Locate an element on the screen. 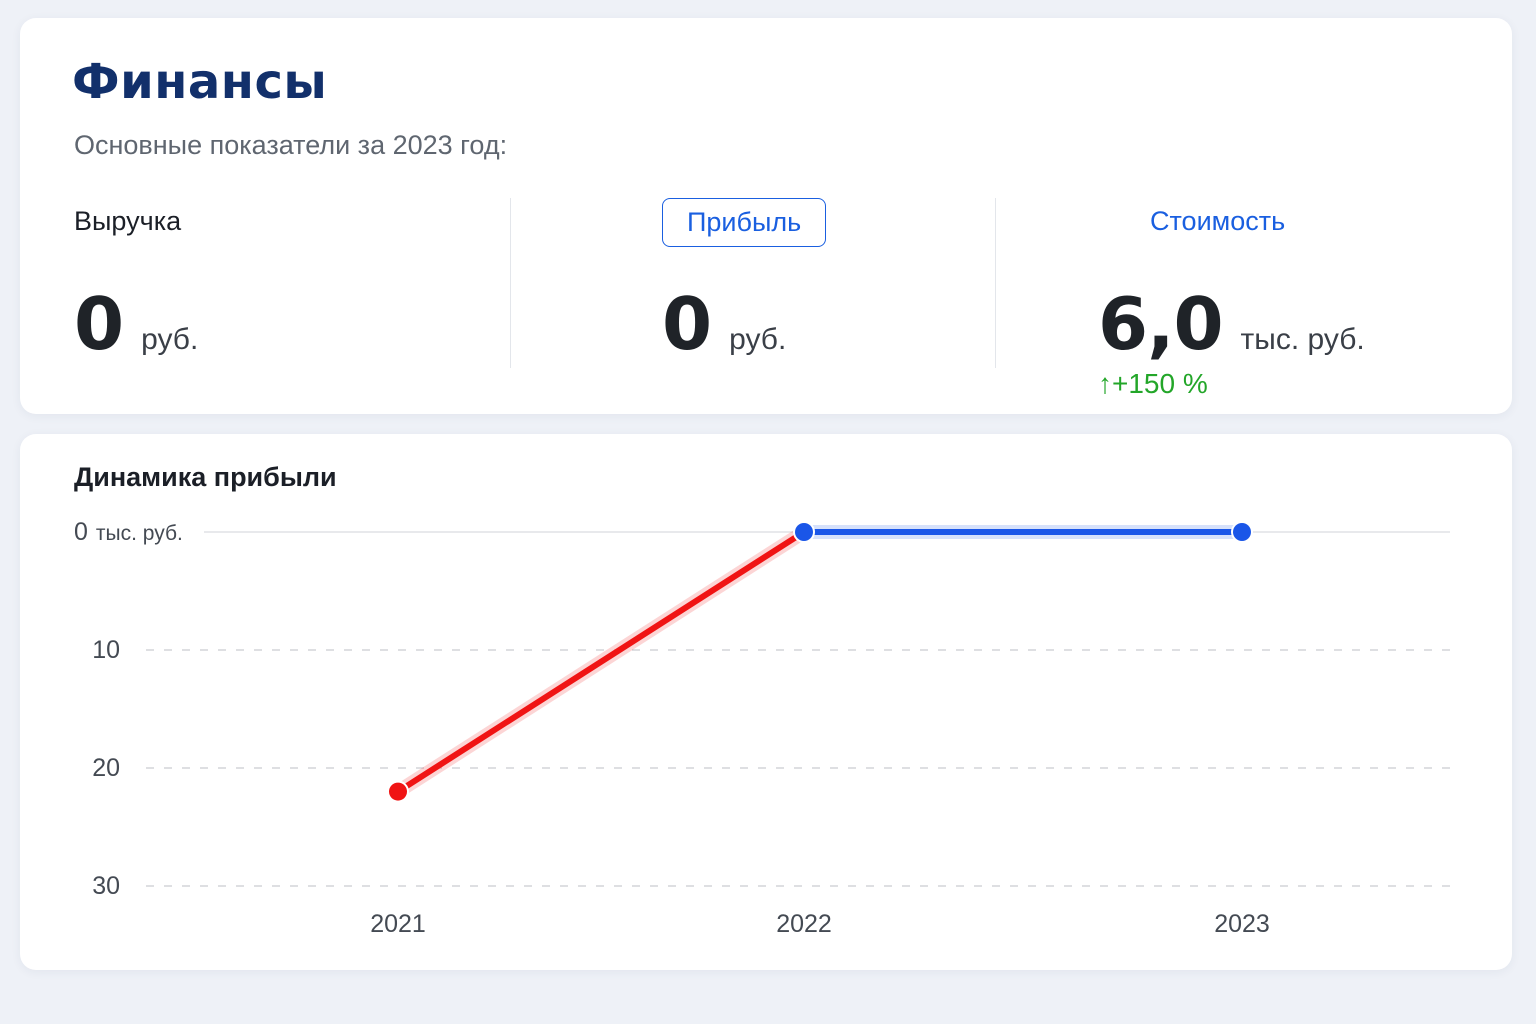 This screenshot has width=1536, height=1024. metric-profit: Прибыль 0 руб. is located at coordinates (822, 293).